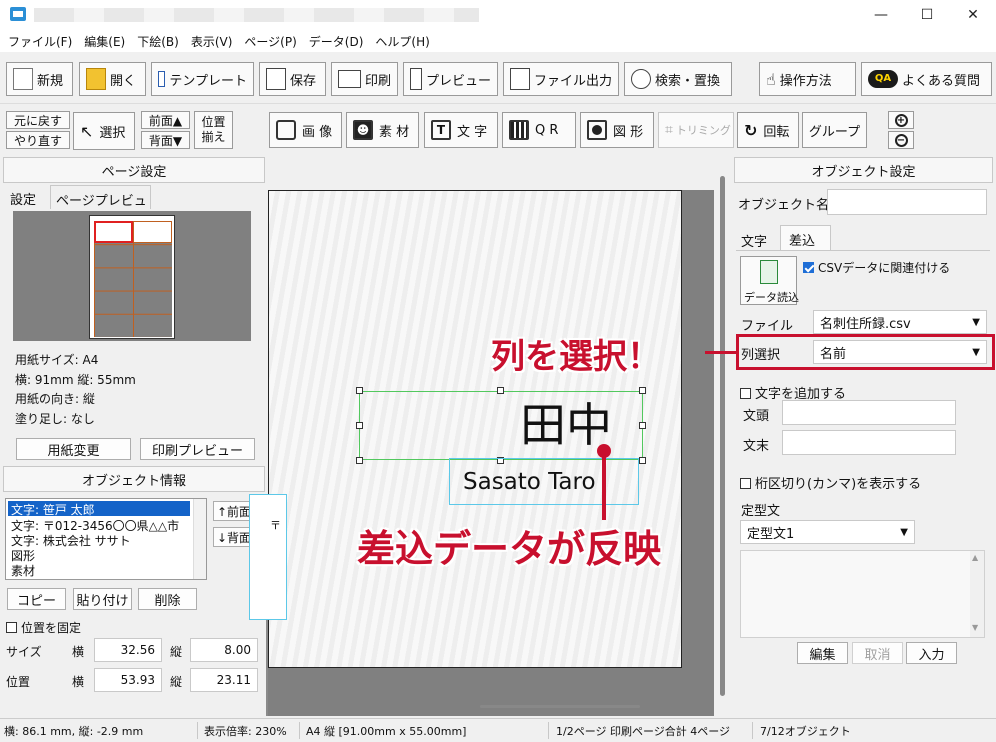 This screenshot has width=996, height=742. What do you see at coordinates (364, 79) in the screenshot?
I see `print-button: 印刷` at bounding box center [364, 79].